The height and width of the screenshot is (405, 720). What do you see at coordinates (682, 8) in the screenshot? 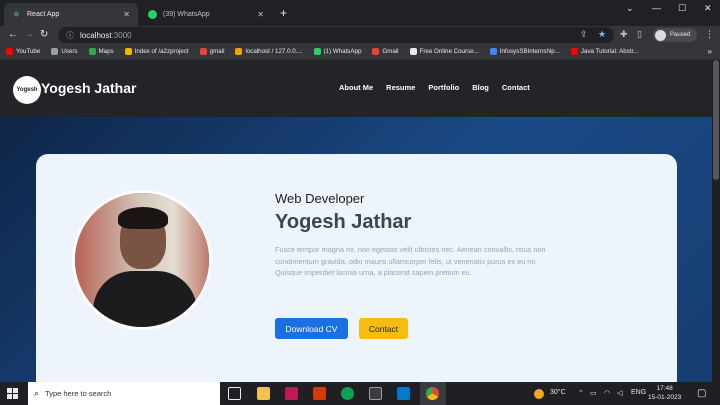
I see `maximize-button: ☐` at bounding box center [682, 8].